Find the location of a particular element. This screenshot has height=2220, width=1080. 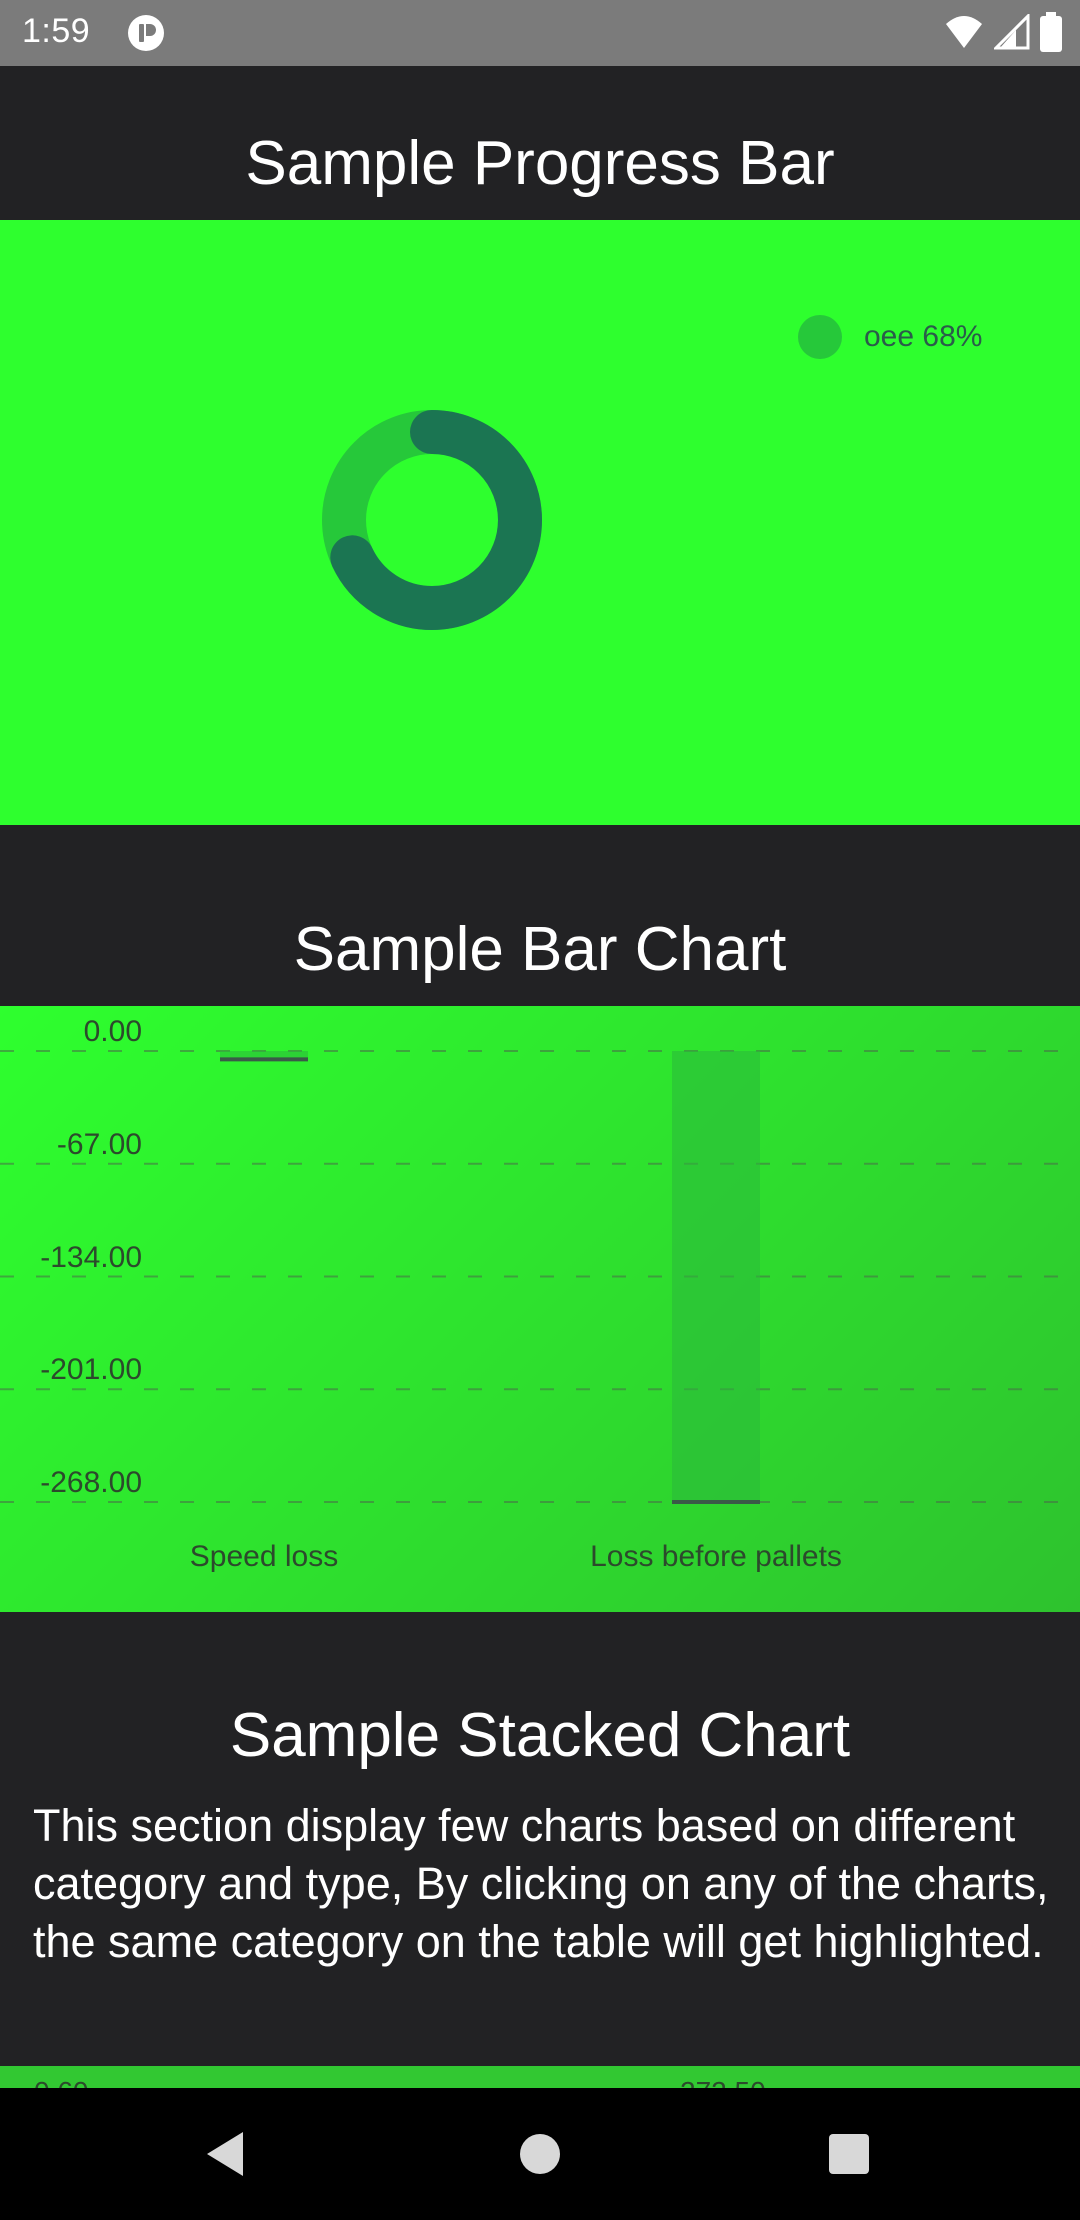

status-time: 1:59 is located at coordinates (56, 31).